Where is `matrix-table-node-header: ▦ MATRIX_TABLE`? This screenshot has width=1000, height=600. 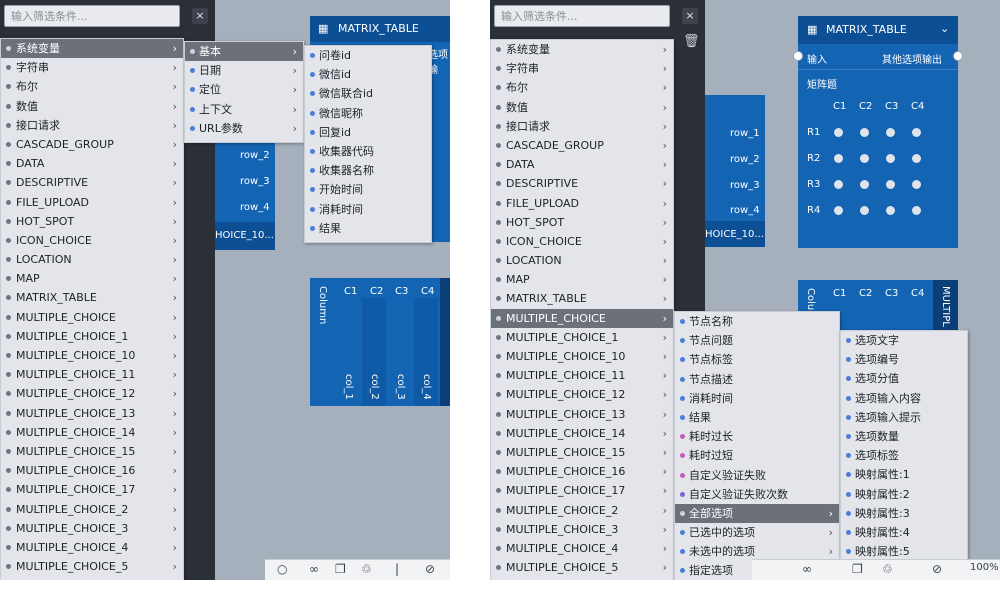
matrix-table-node-header: ▦ MATRIX_TABLE is located at coordinates (380, 29).